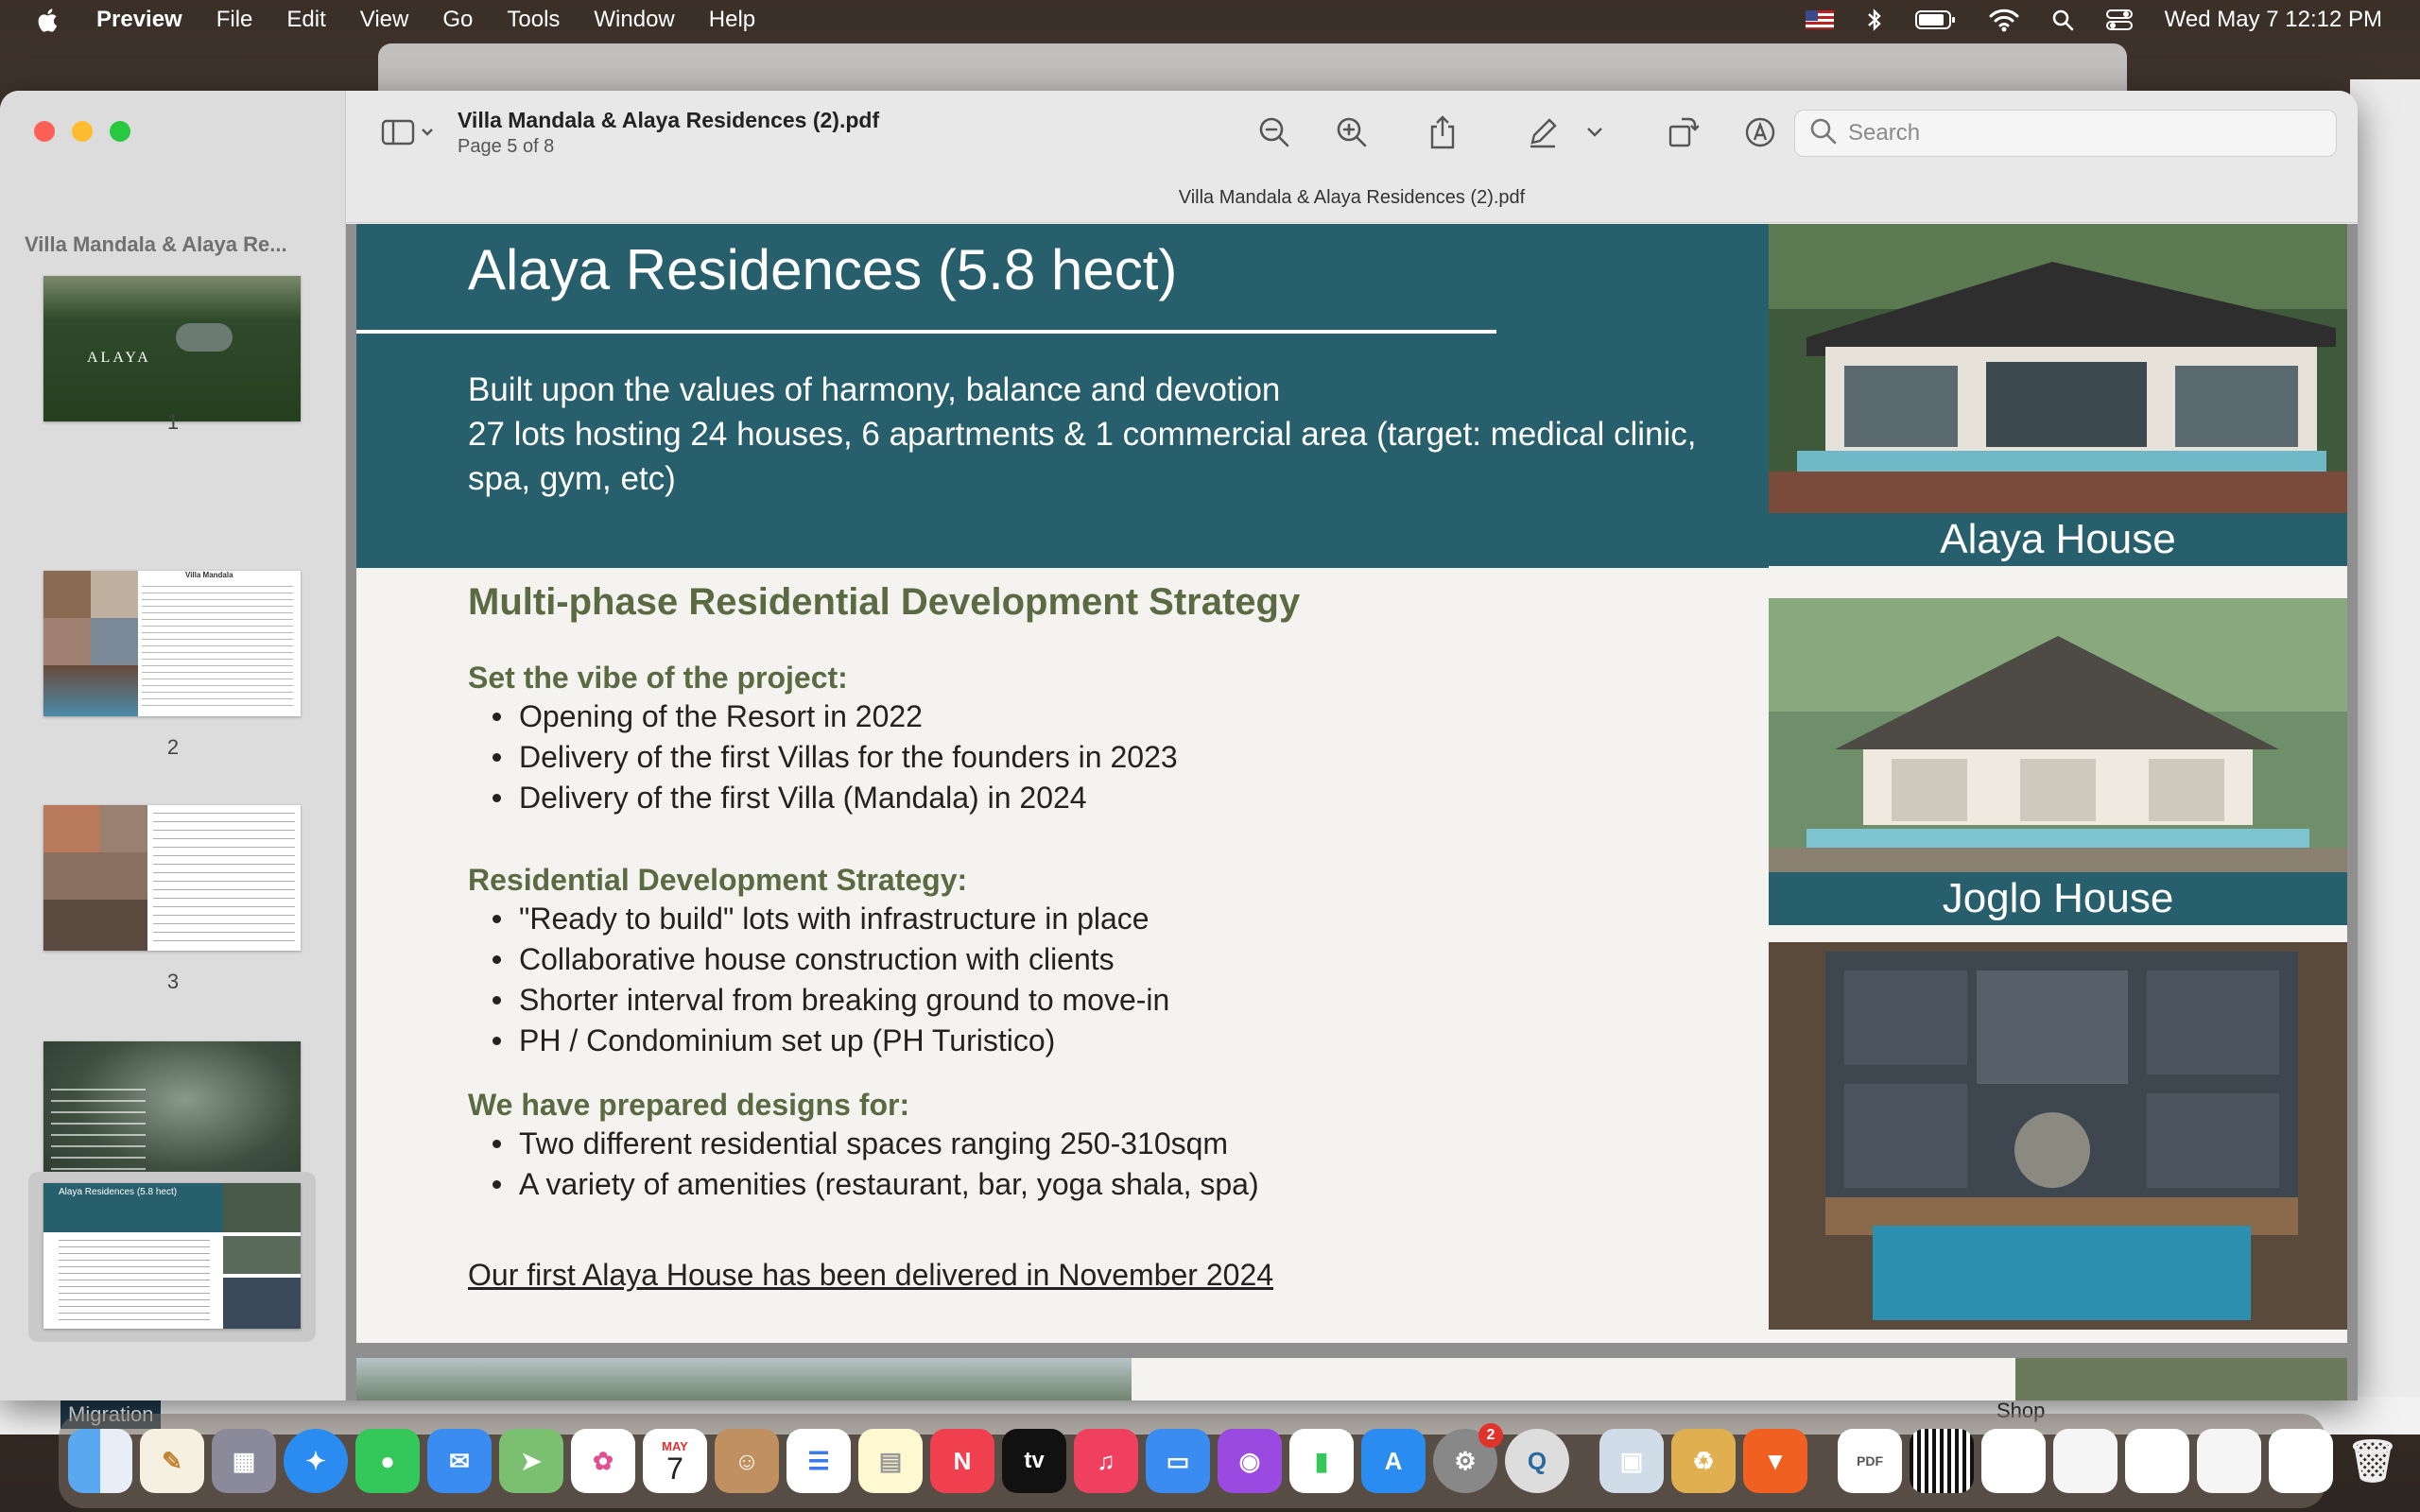 The image size is (2420, 1512). I want to click on menu-go: Go, so click(457, 20).